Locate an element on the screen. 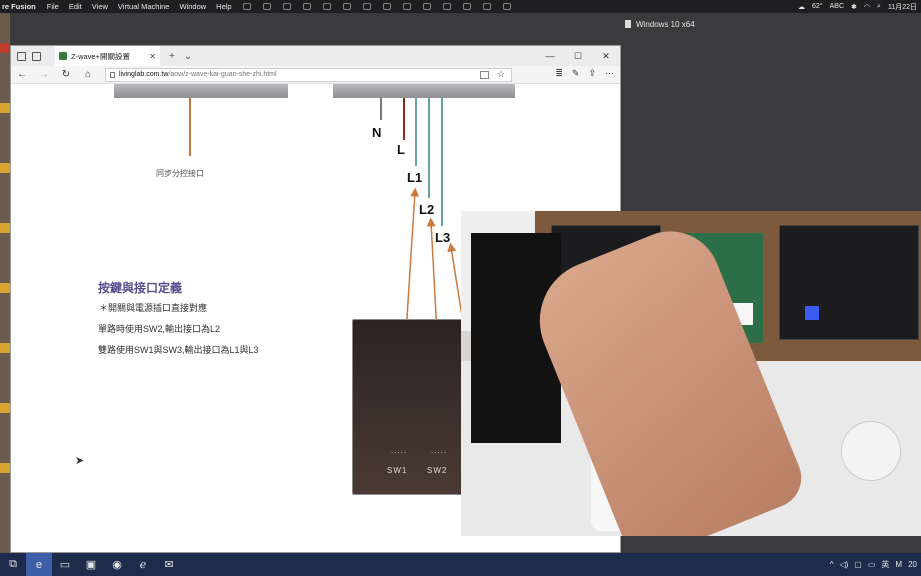 This screenshot has height=576, width=921. weather-icon: ☁ is located at coordinates (801, 7).